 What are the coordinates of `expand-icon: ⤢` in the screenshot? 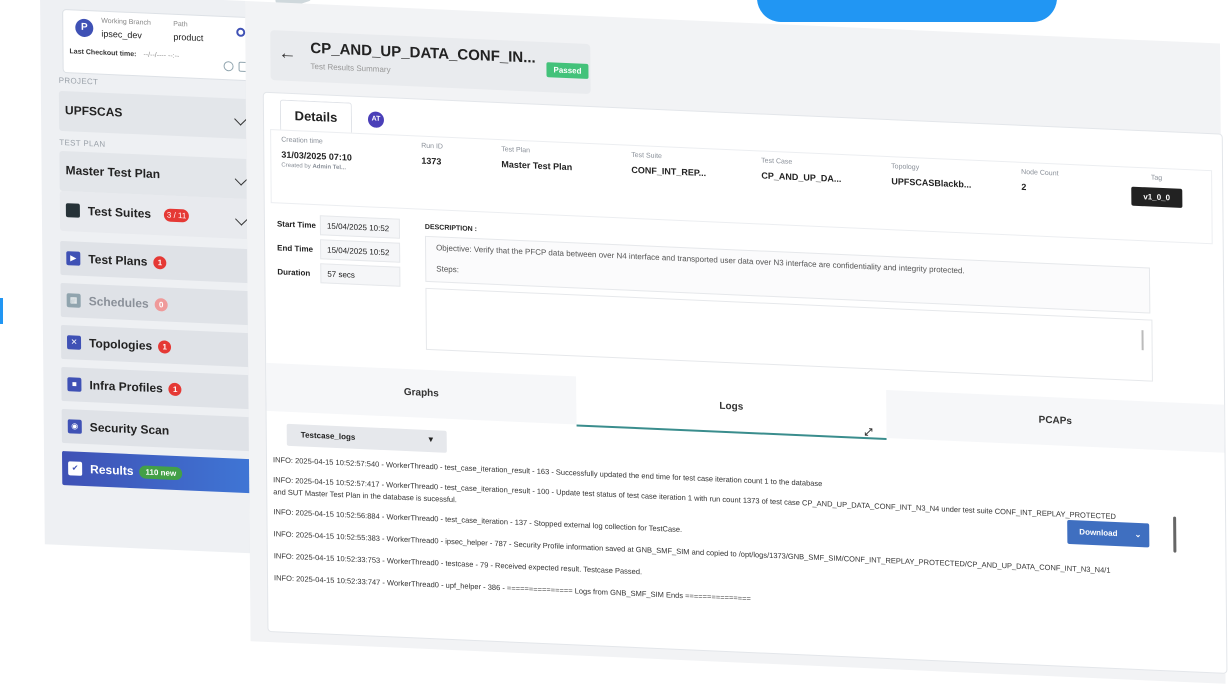 It's located at (868, 433).